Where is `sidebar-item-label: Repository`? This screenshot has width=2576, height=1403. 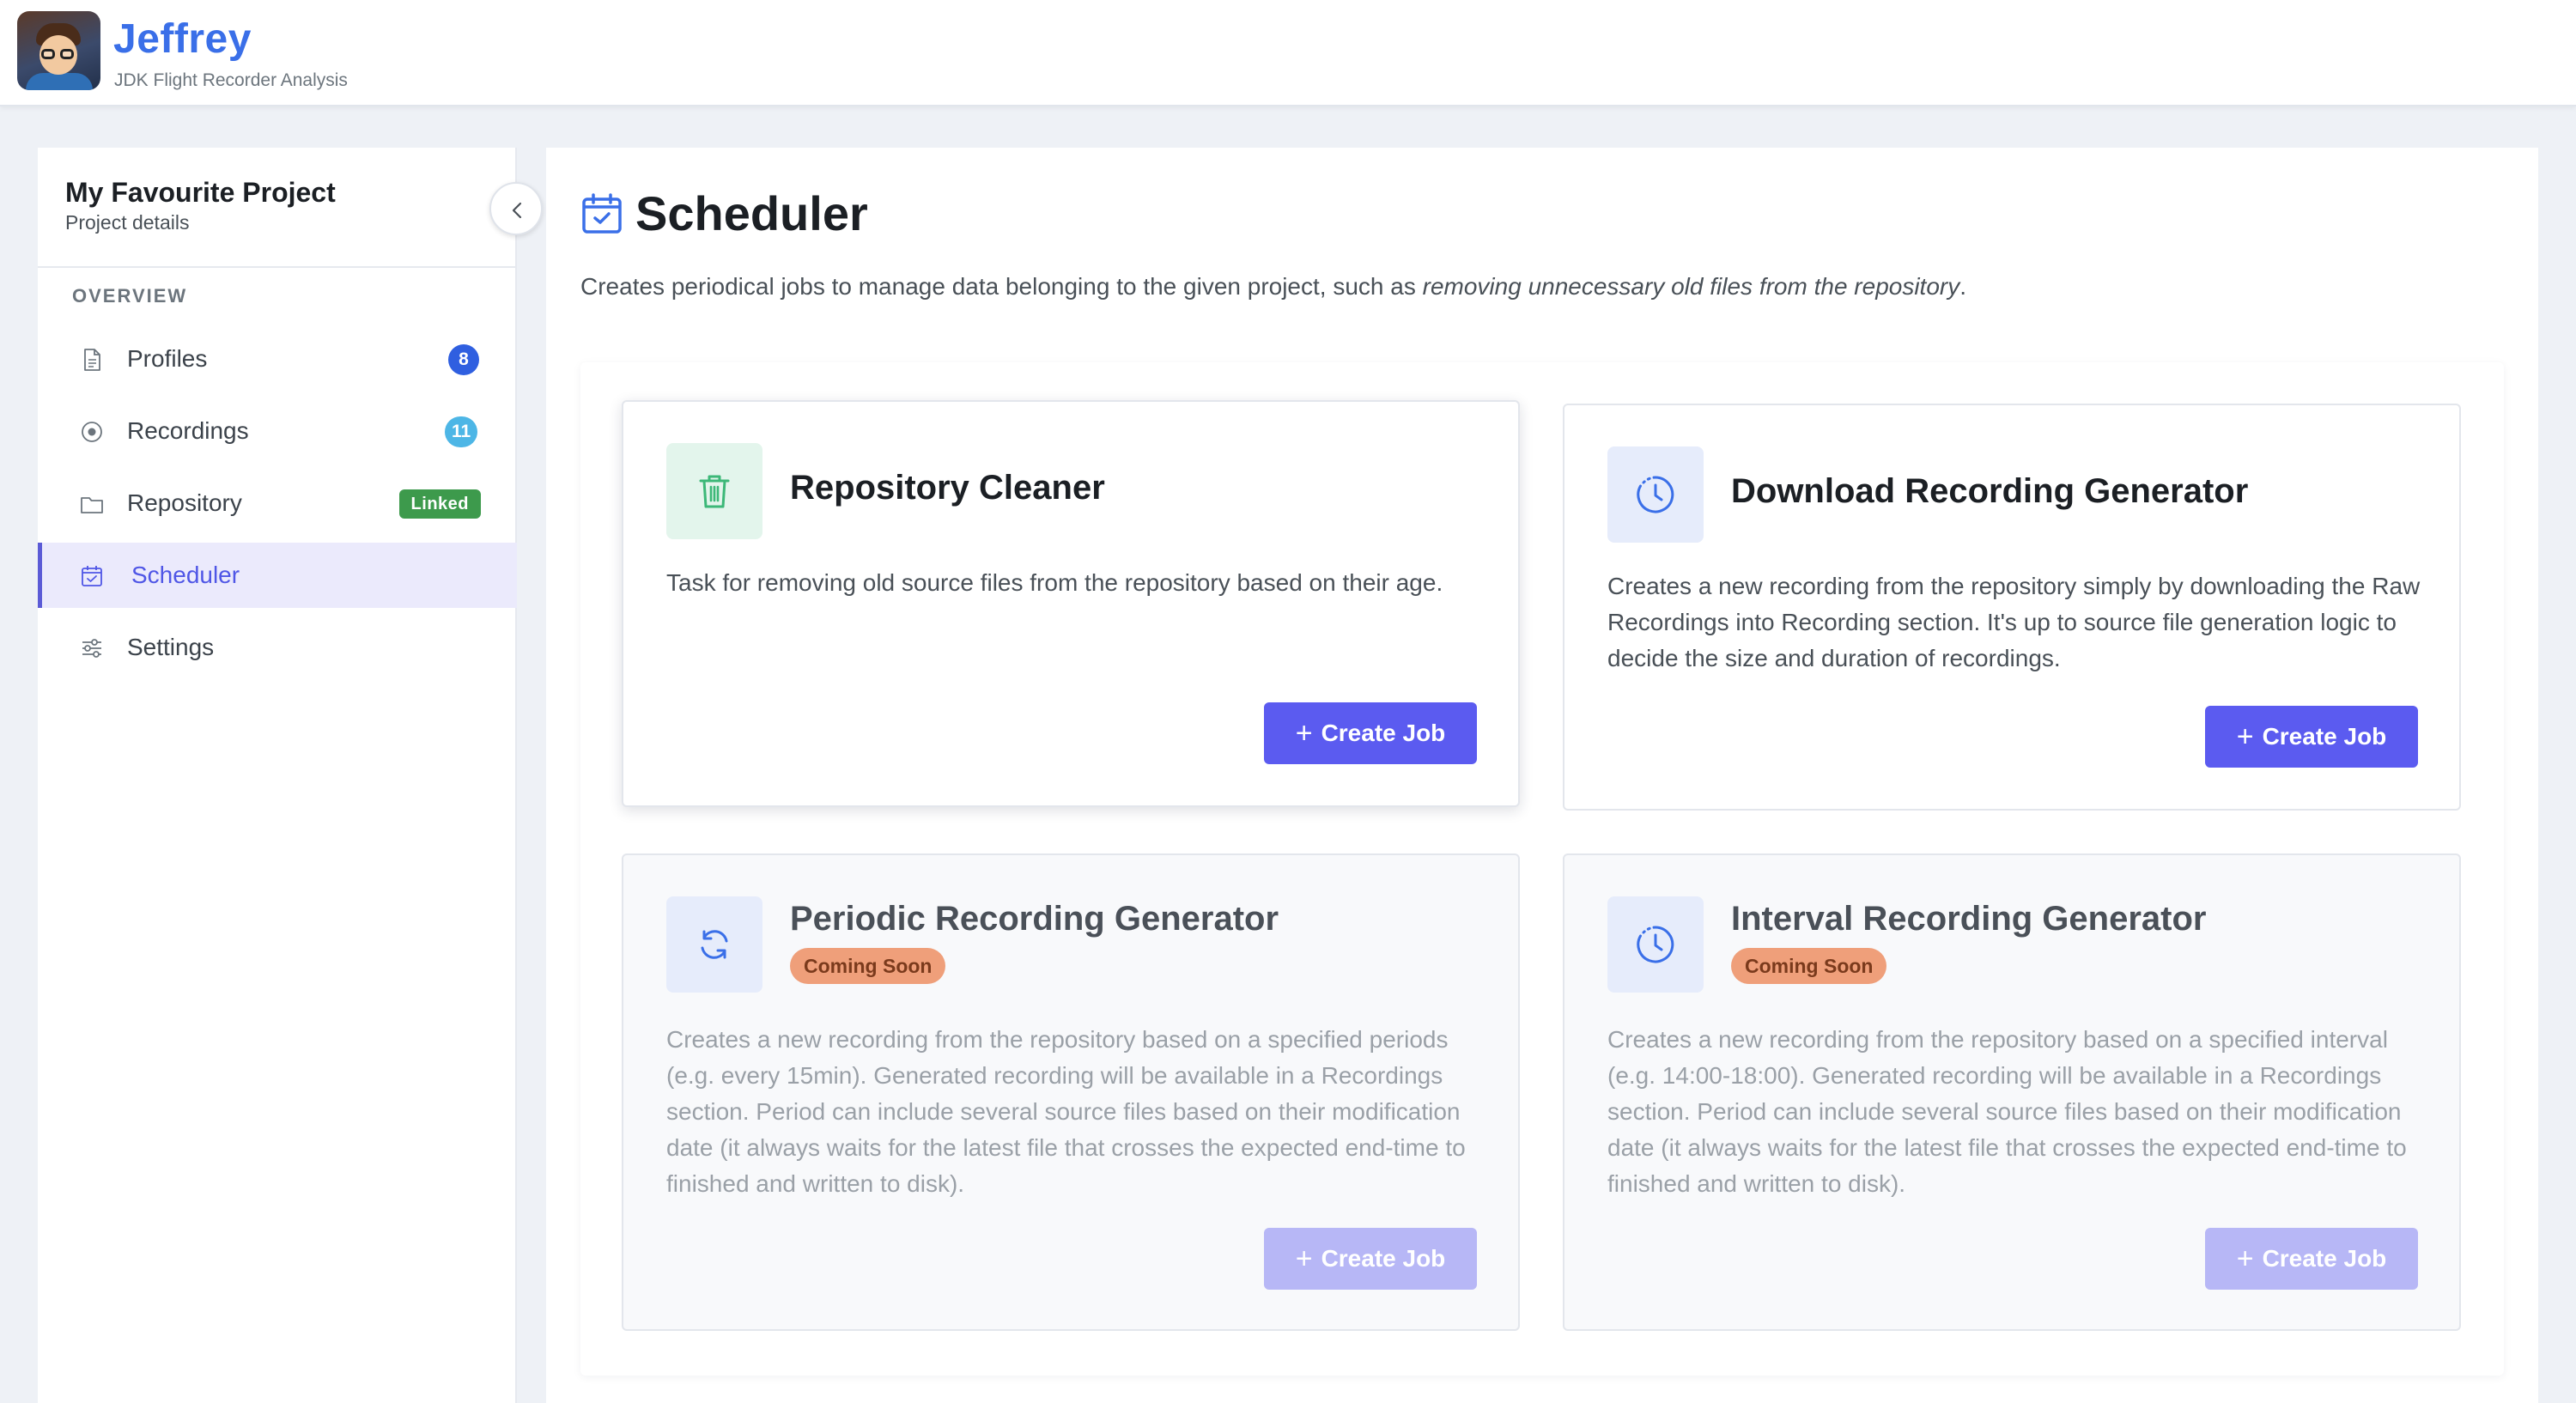 sidebar-item-label: Repository is located at coordinates (185, 502).